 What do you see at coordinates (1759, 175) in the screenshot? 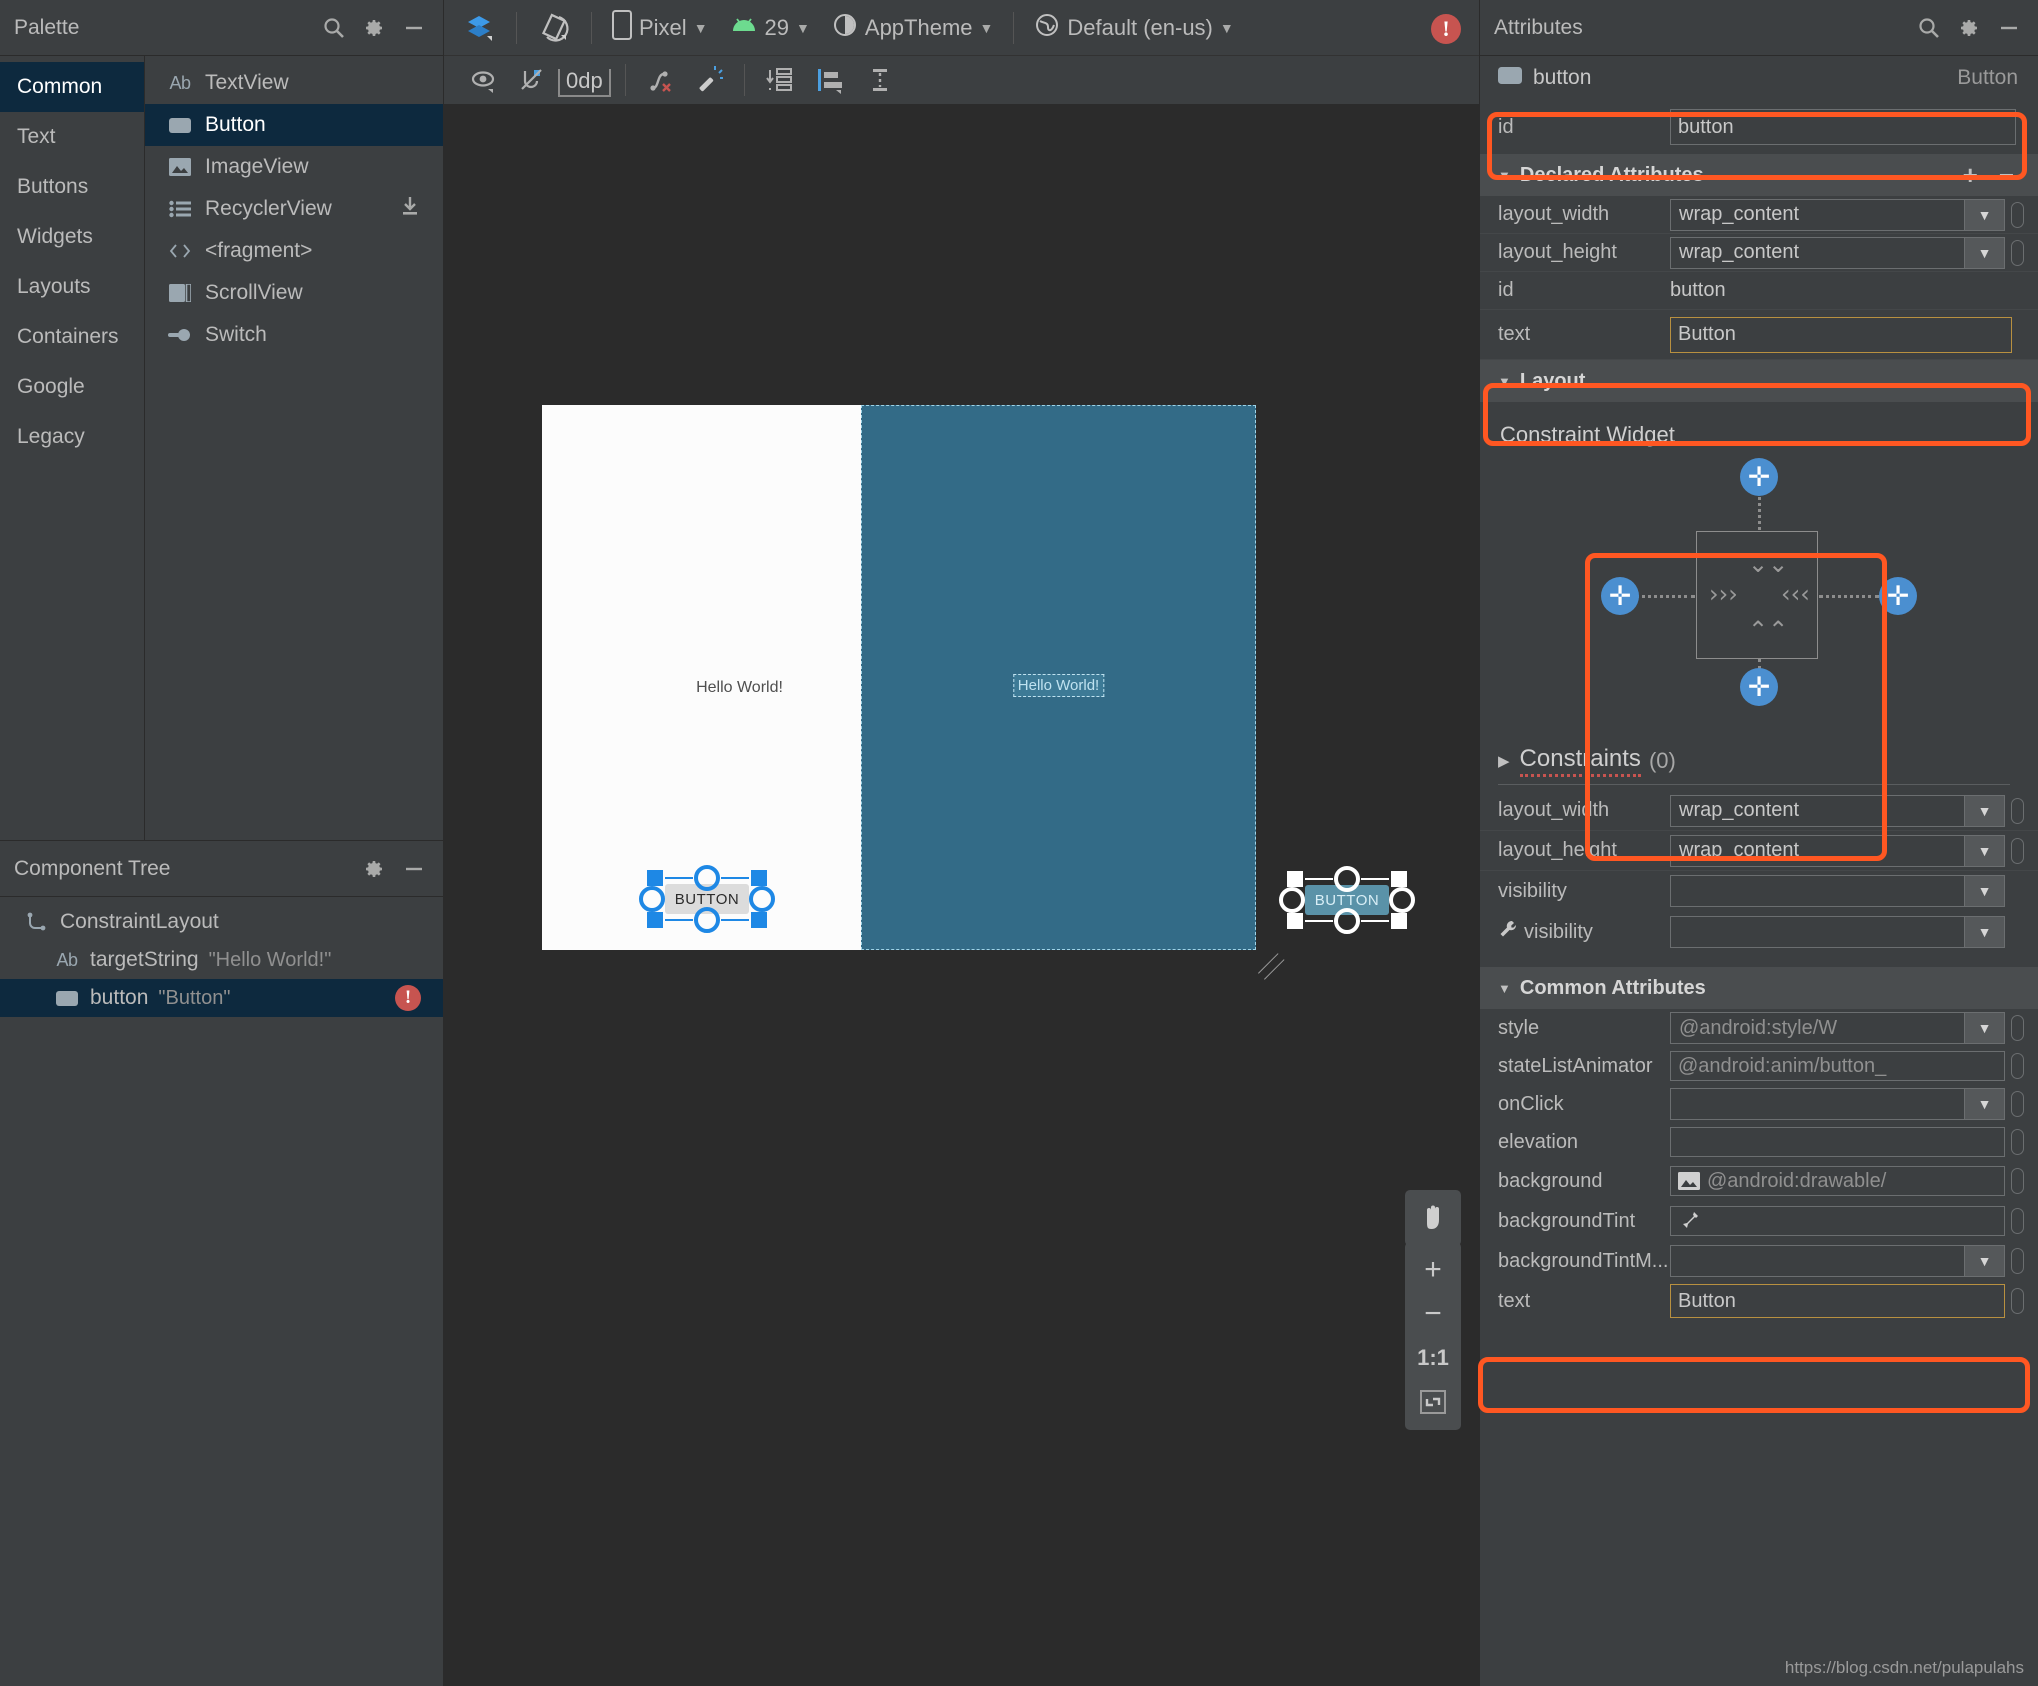
I see `section-declared-attributes: ▼ Declared Attributes + −` at bounding box center [1759, 175].